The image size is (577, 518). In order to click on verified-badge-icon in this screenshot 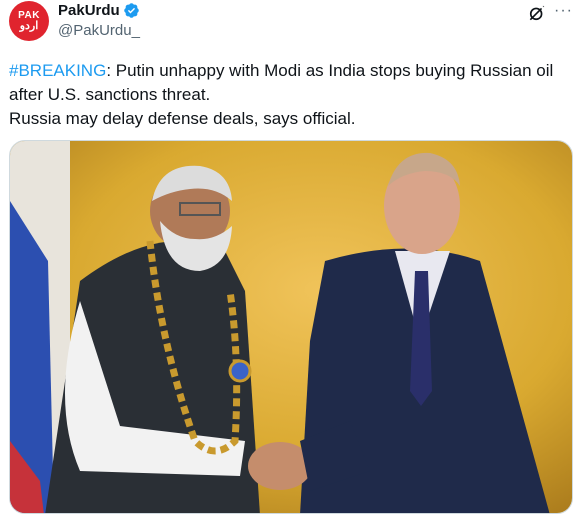, I will do `click(131, 10)`.